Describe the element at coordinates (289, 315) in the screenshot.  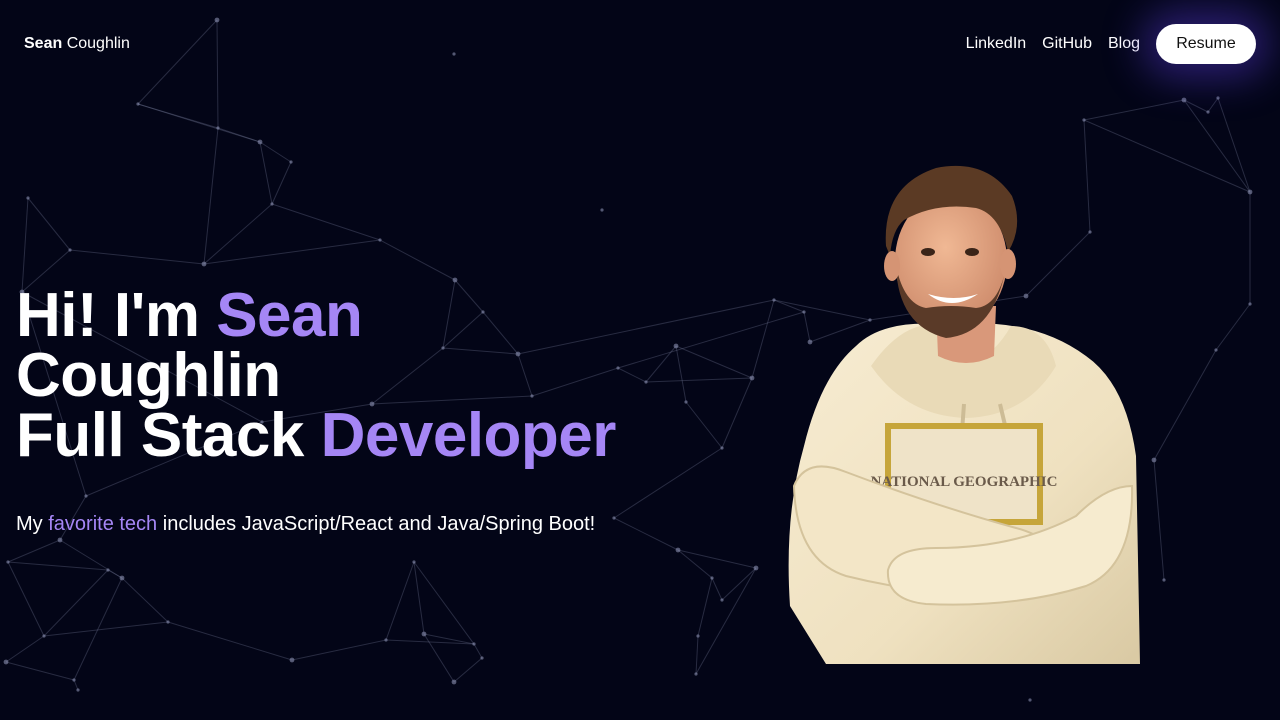
I see `hero-first-name: Sean` at that location.